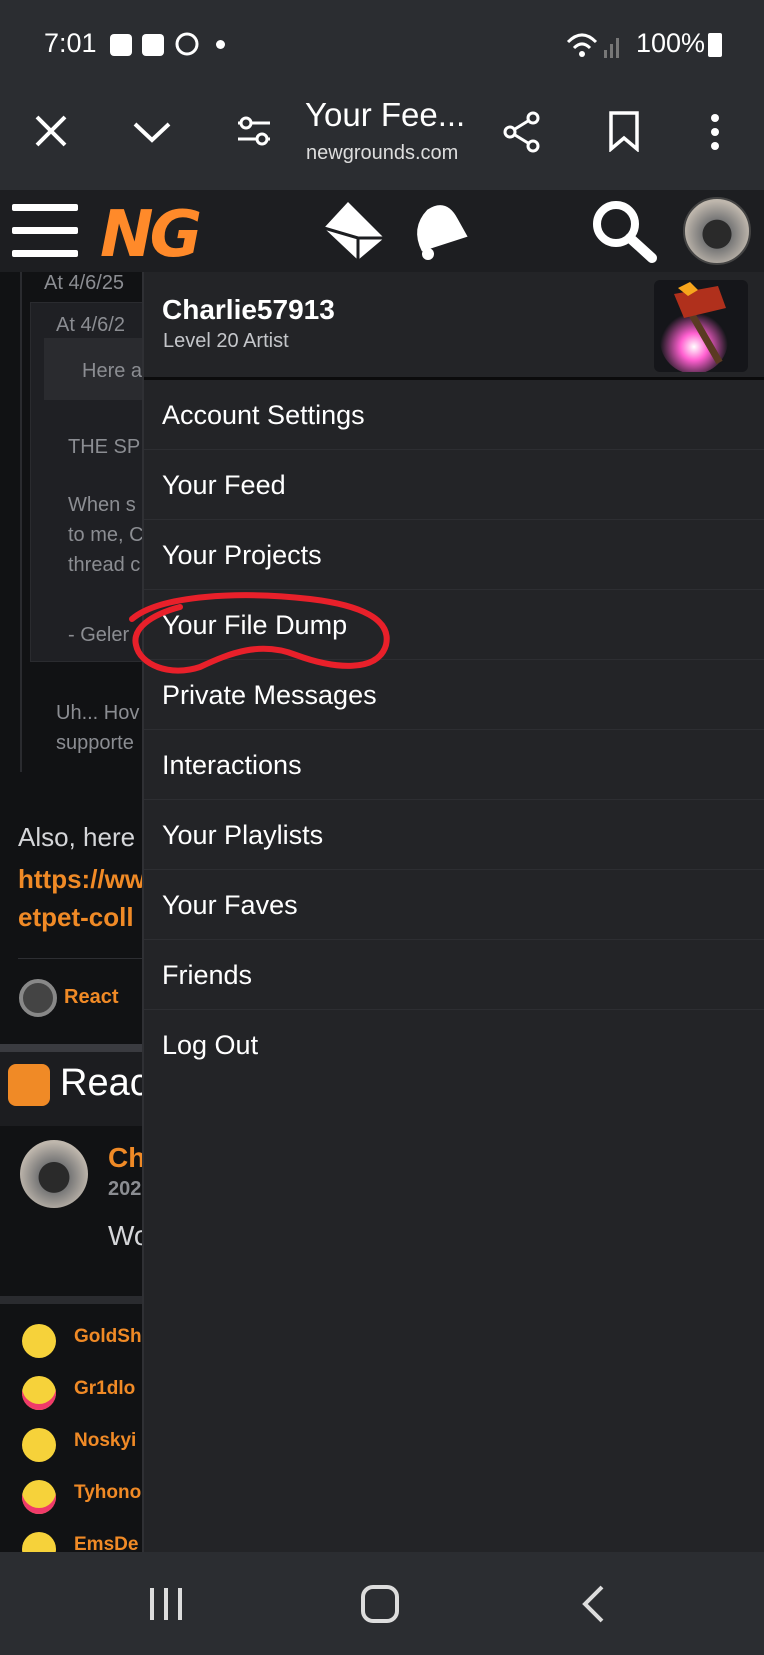  I want to click on level-badge-icon, so click(701, 326).